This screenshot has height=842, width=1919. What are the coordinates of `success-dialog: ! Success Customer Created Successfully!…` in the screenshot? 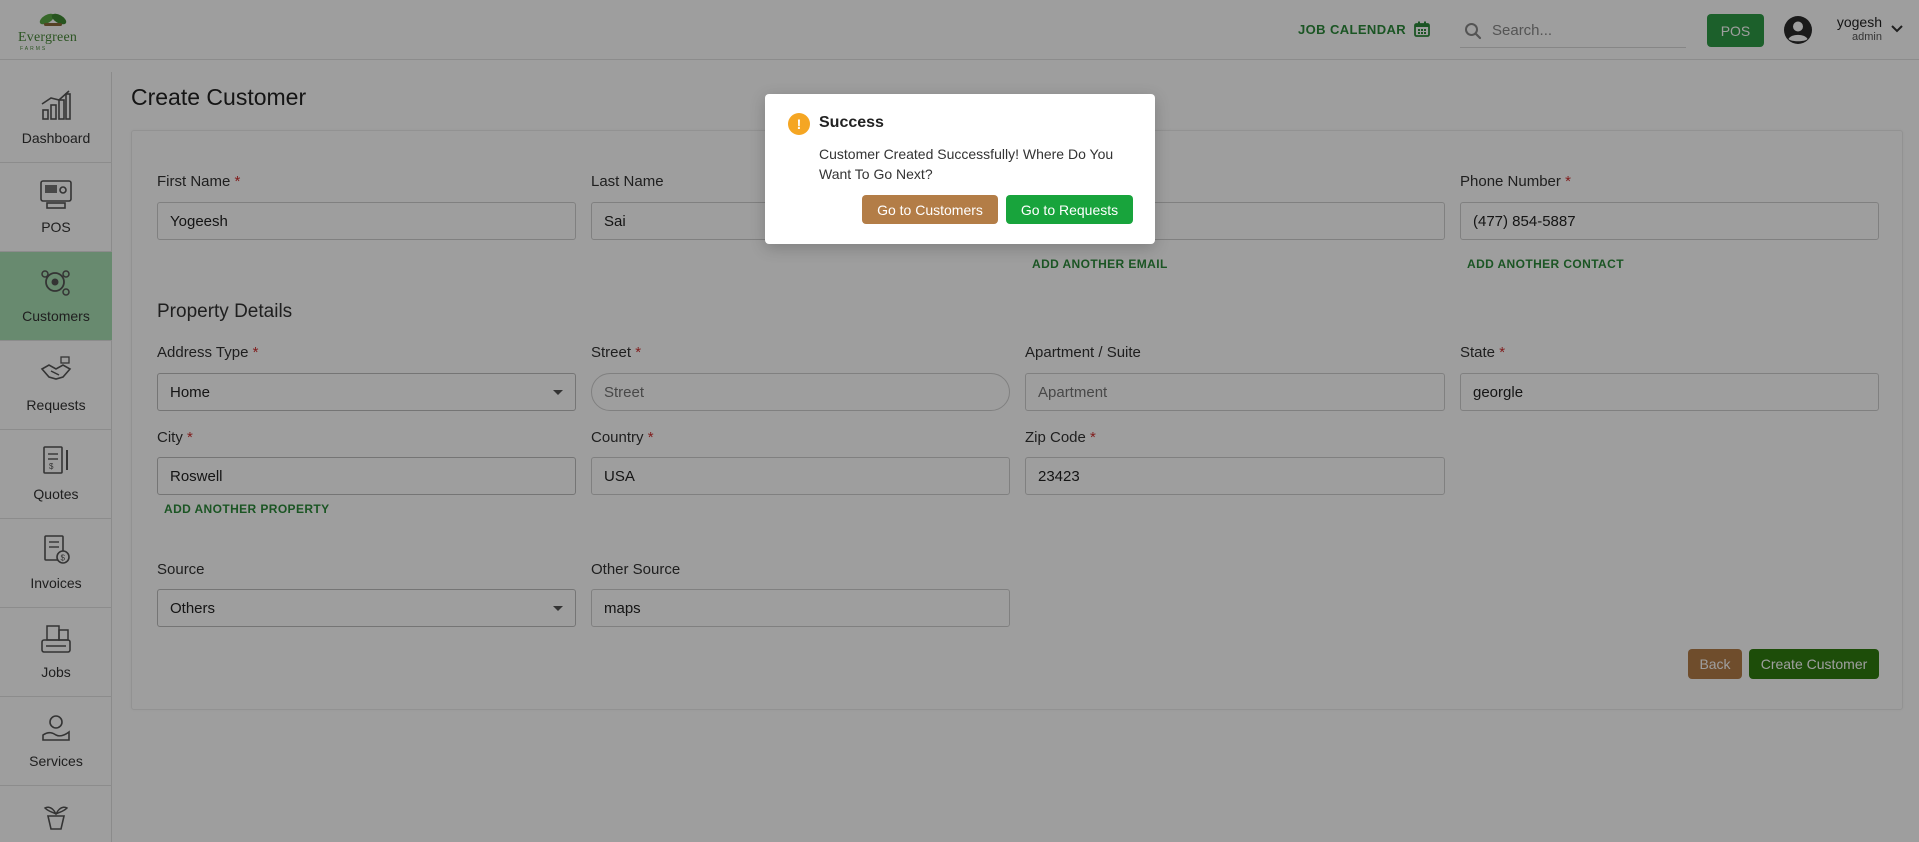 It's located at (960, 169).